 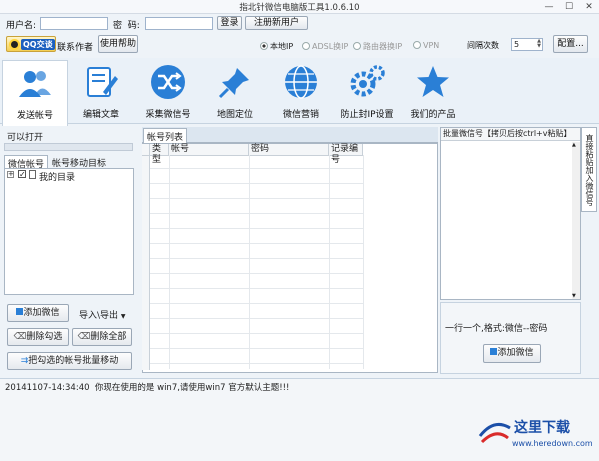 What do you see at coordinates (118, 44) in the screenshot?
I see `help-button: 使用帮助` at bounding box center [118, 44].